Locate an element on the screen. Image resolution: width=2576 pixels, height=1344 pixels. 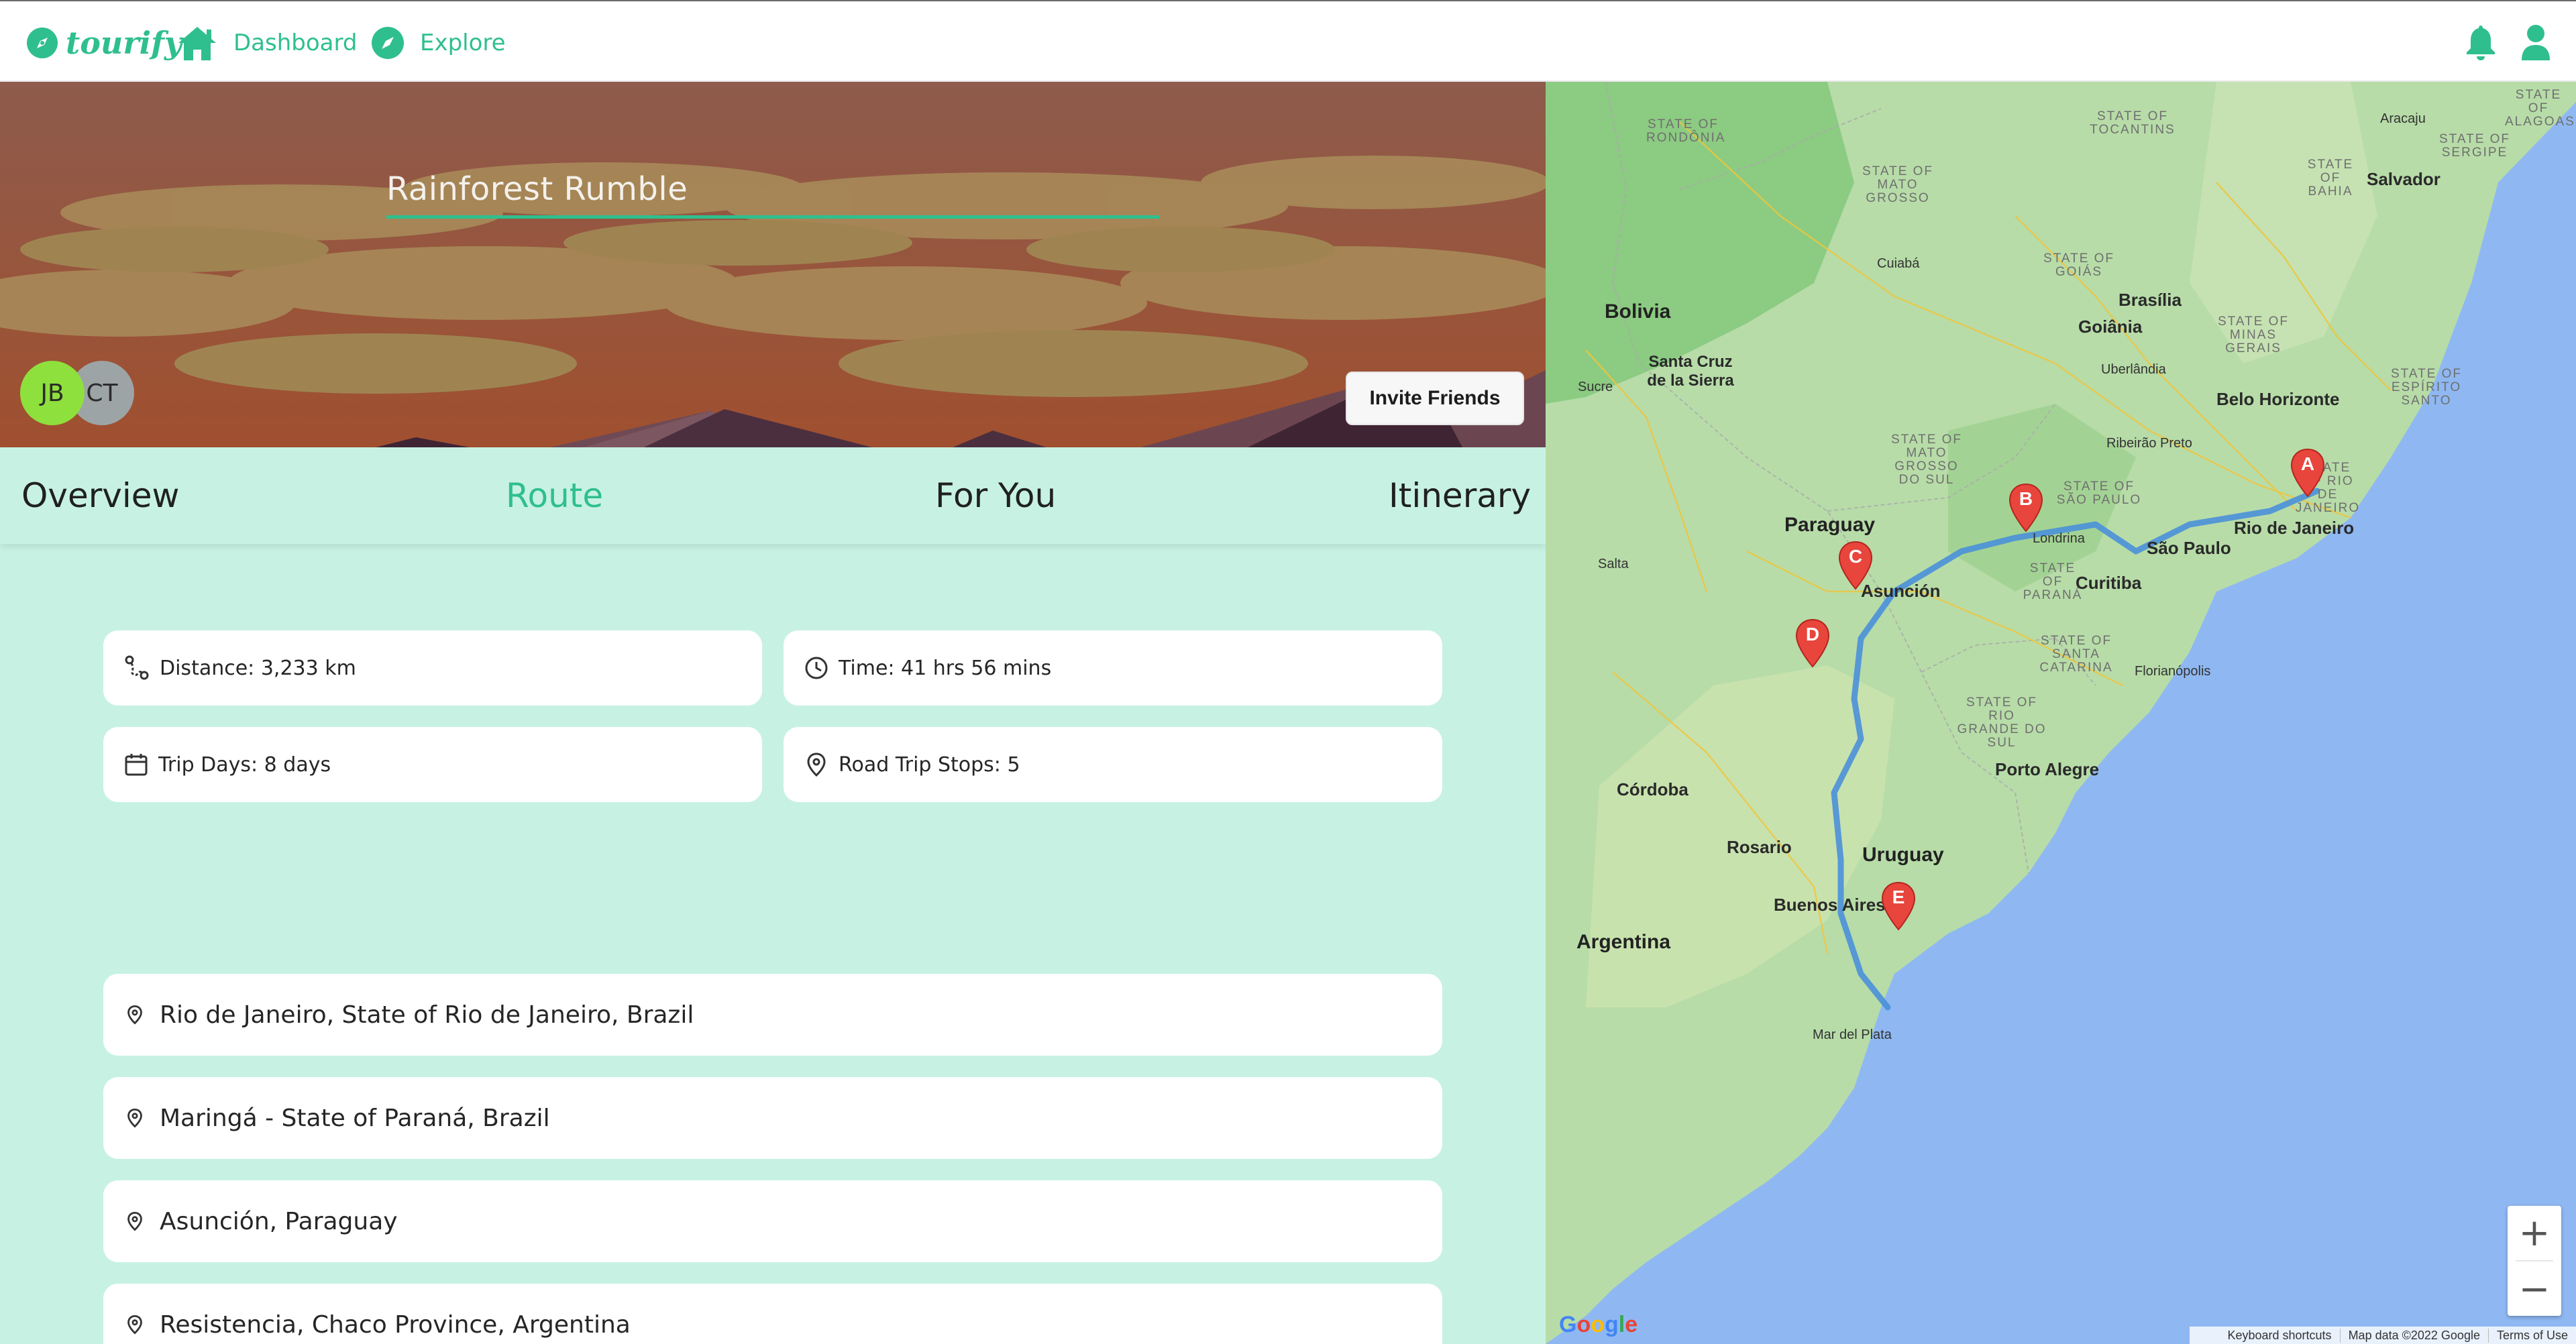
route-marker-c: C is located at coordinates (1855, 565).